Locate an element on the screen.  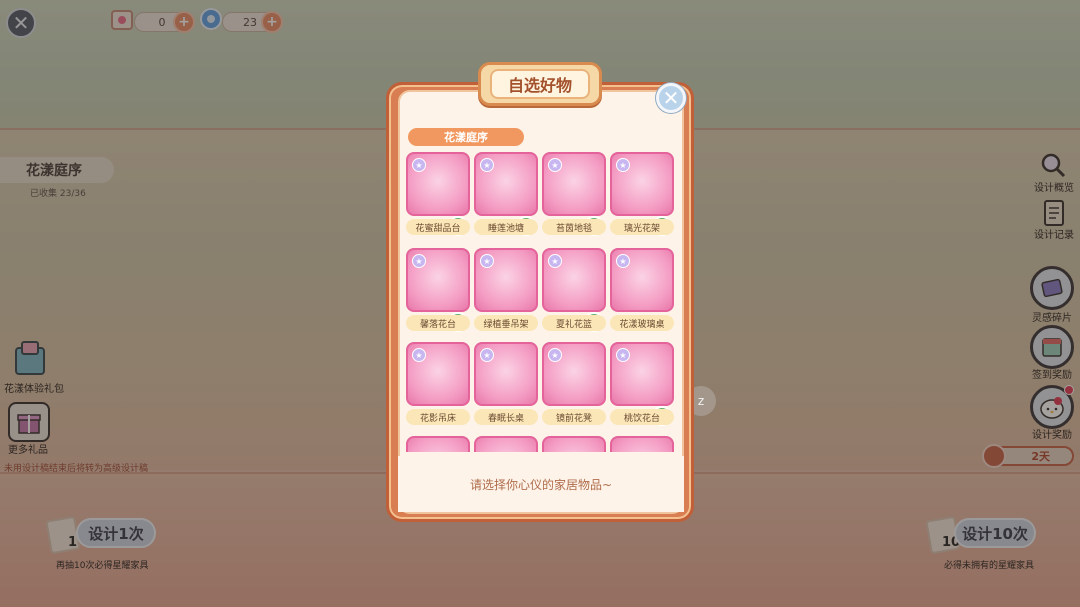
dialog-title: 自选好物 is located at coordinates (540, 84).